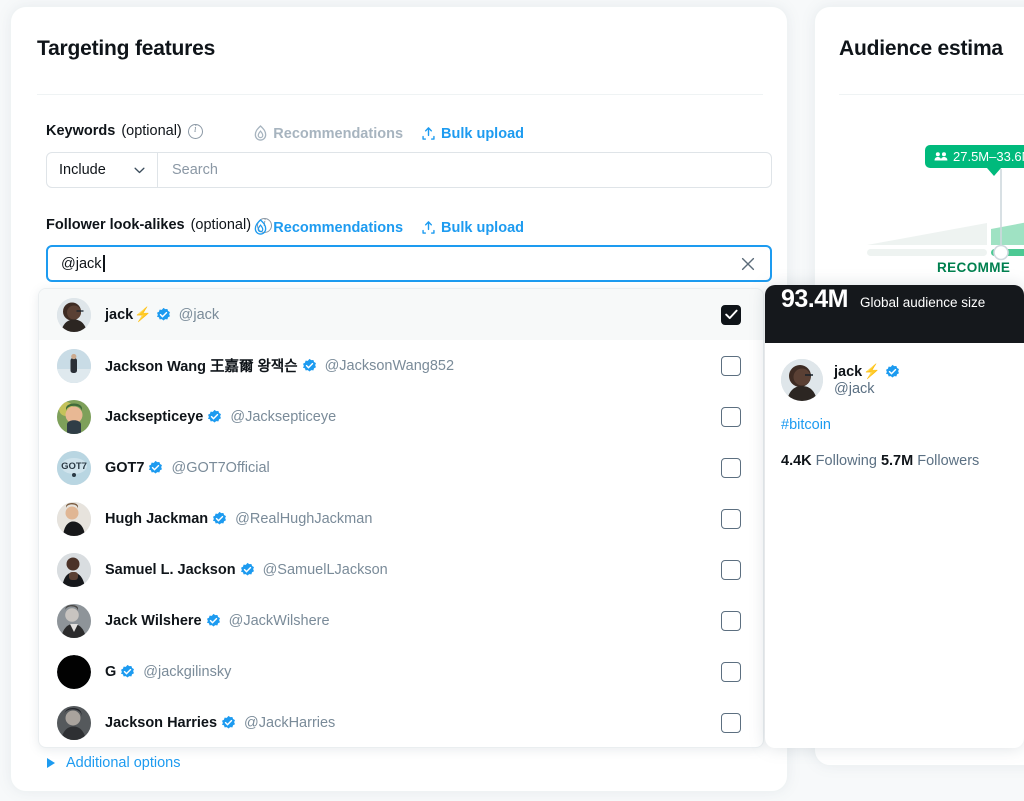 The width and height of the screenshot is (1024, 801). I want to click on upload-icon, so click(428, 133).